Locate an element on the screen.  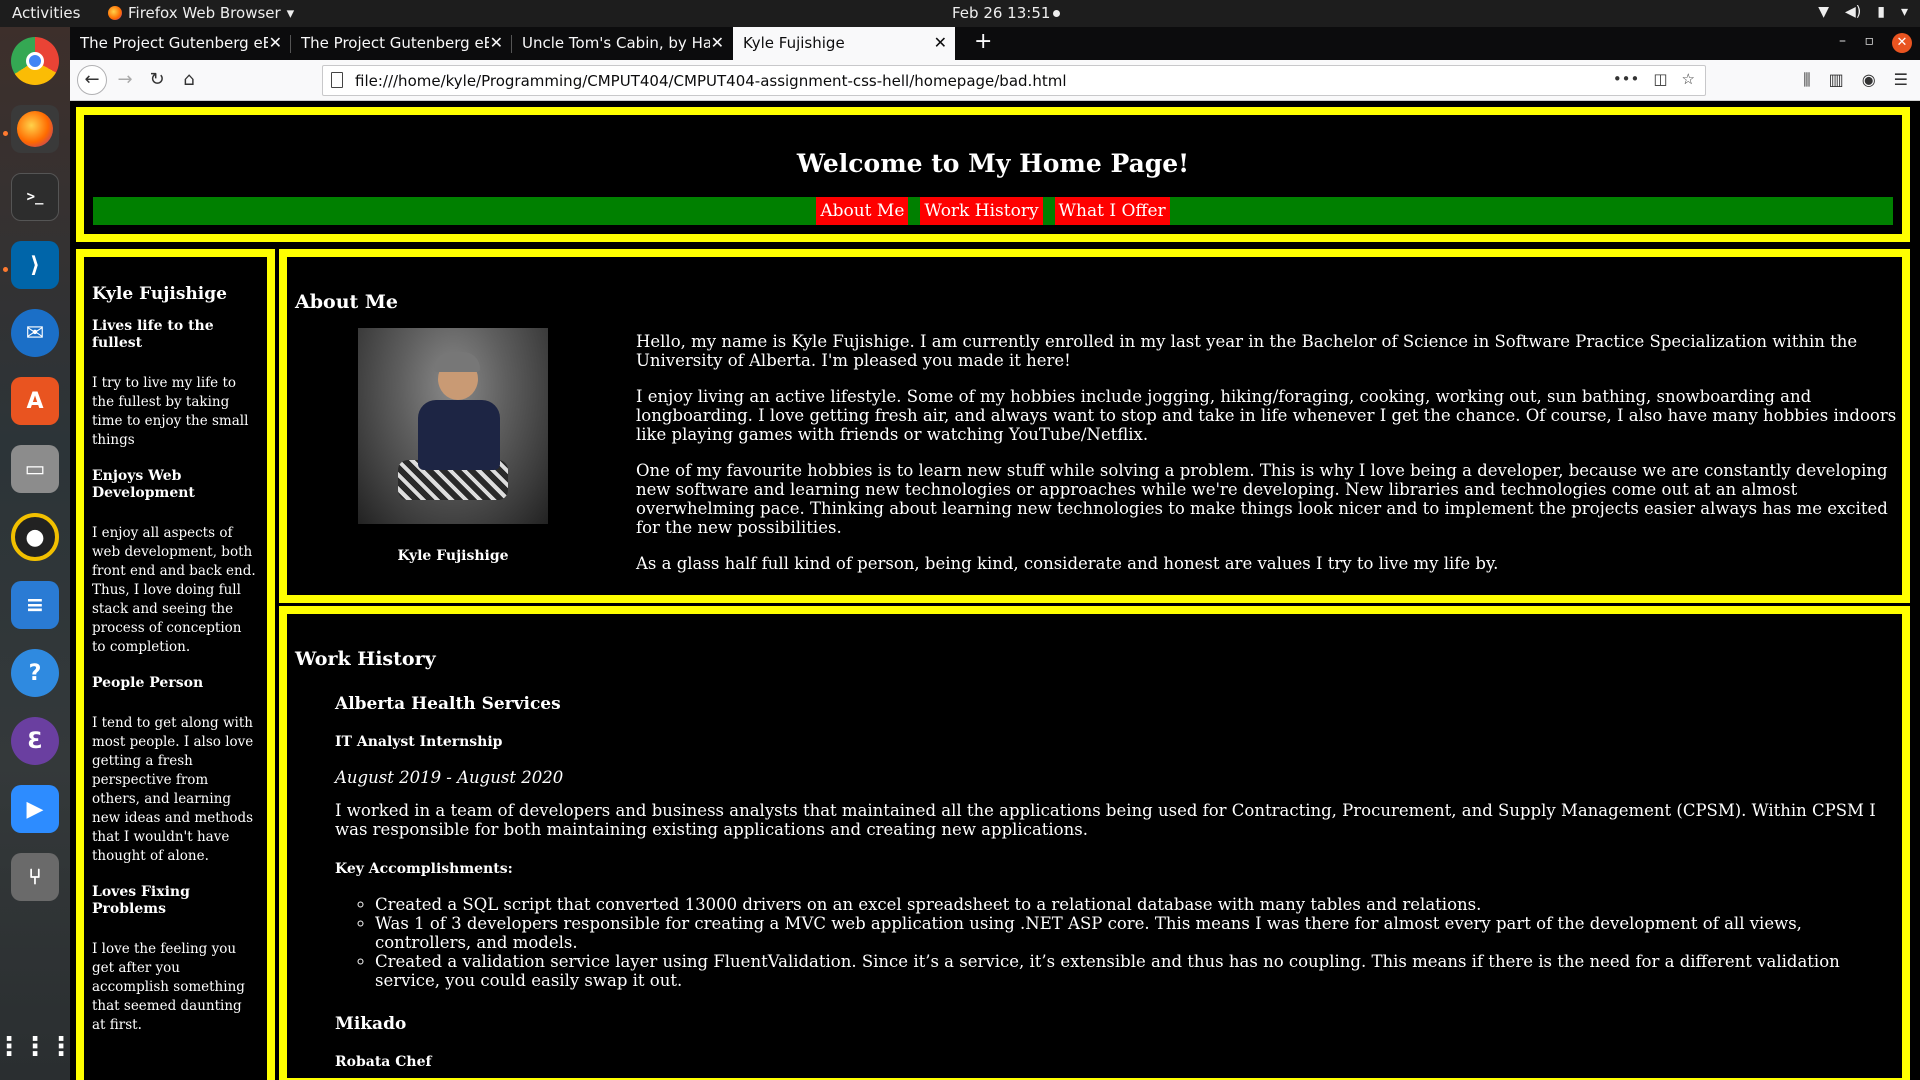
page-actions-icon: ••• is located at coordinates (1626, 79).